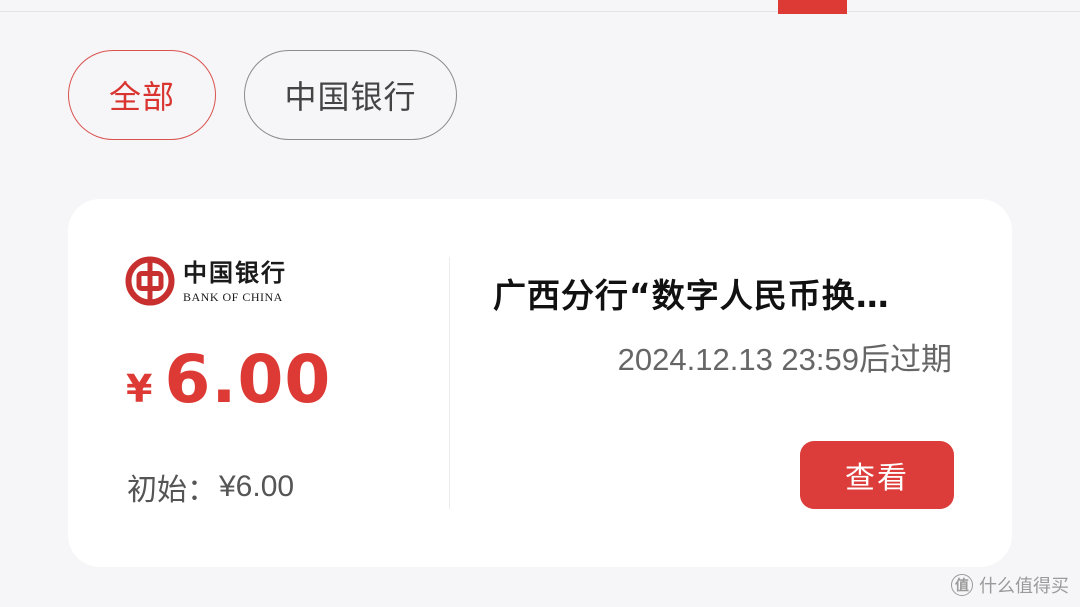 The height and width of the screenshot is (607, 1080). What do you see at coordinates (248, 379) in the screenshot?
I see `amount-value: 6.00` at bounding box center [248, 379].